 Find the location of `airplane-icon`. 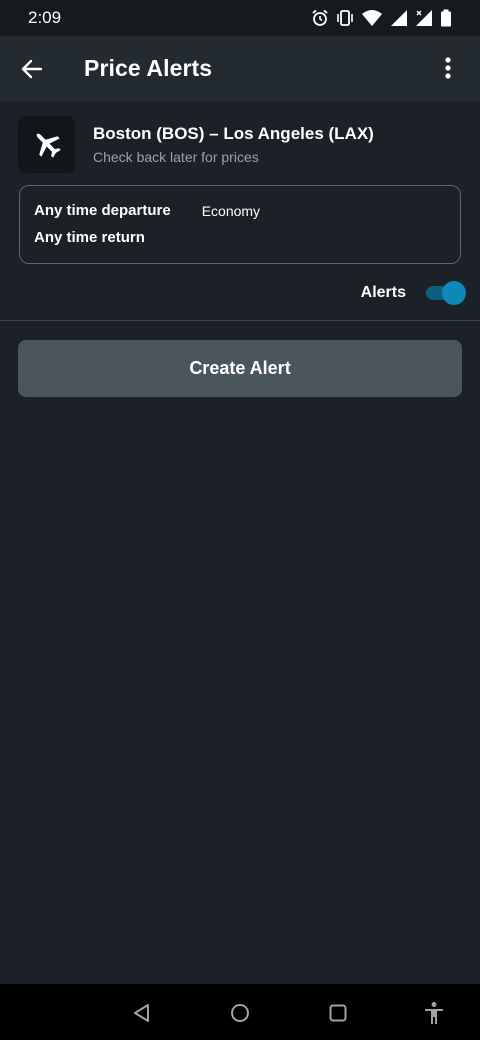

airplane-icon is located at coordinates (48, 145).